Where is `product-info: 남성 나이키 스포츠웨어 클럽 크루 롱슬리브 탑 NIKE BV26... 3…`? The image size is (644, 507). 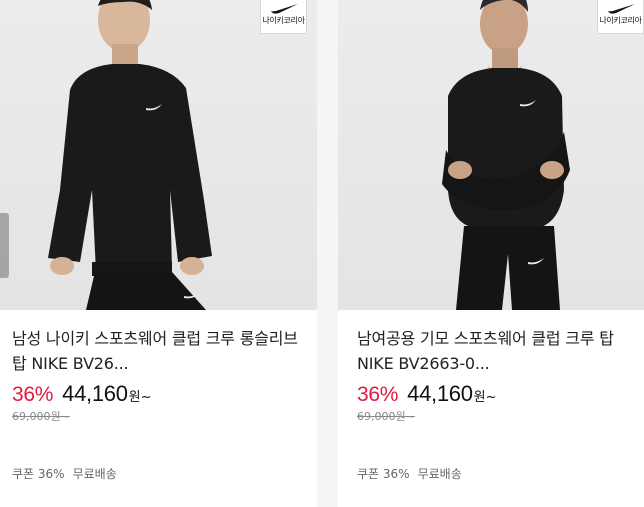 product-info: 남성 나이키 스포츠웨어 클럽 크루 롱슬리브 탑 NIKE BV26... 3… is located at coordinates (160, 375).